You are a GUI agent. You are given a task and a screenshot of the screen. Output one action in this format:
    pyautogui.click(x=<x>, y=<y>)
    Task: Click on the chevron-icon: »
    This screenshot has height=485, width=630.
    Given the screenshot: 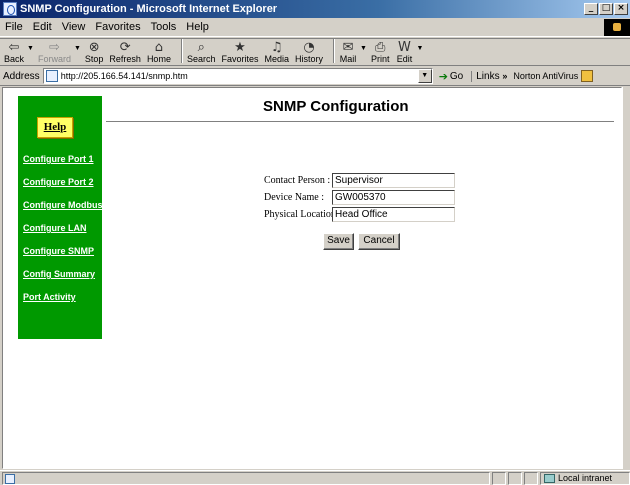 What is the action you would take?
    pyautogui.click(x=505, y=75)
    